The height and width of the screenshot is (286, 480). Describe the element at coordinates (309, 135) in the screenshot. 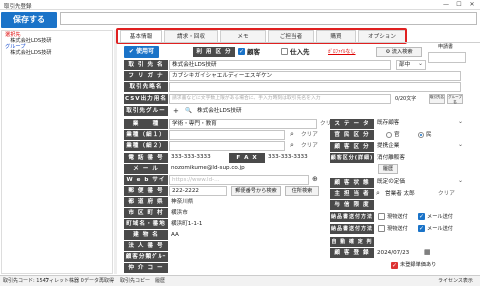

I see `clear-sub1-button: クリア` at that location.